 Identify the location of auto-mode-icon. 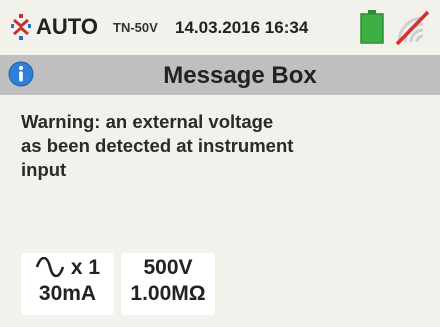
(21, 27).